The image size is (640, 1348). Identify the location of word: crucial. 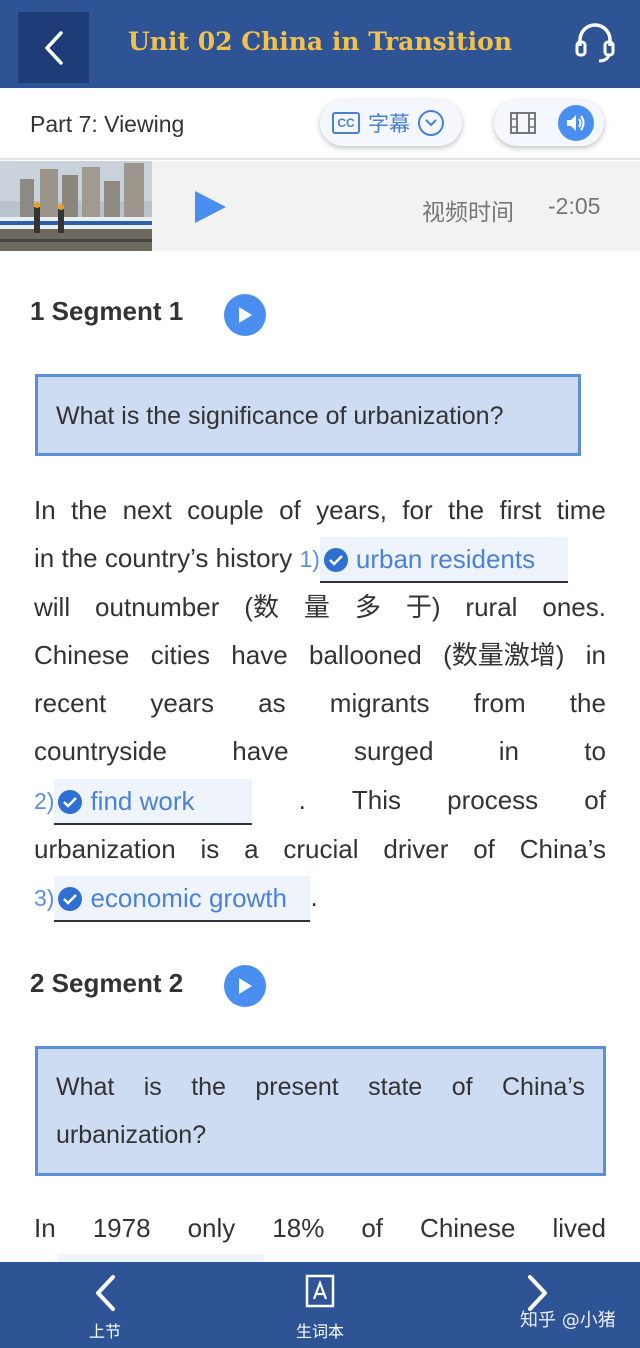
(321, 849).